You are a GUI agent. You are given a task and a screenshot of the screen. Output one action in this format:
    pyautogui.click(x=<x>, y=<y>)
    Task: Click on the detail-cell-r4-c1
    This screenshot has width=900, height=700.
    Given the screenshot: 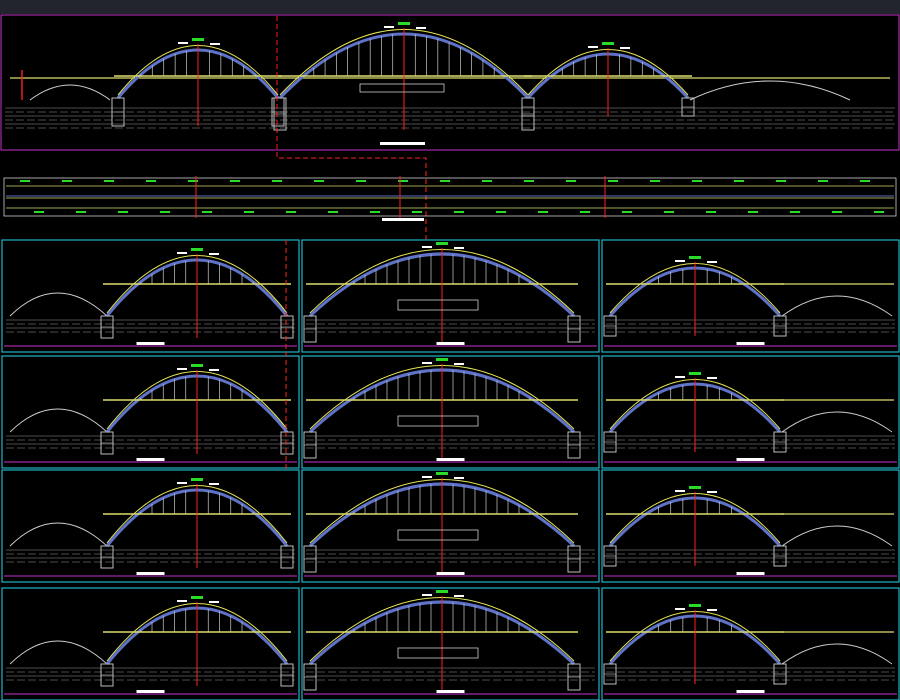 What is the action you would take?
    pyautogui.click(x=150, y=643)
    